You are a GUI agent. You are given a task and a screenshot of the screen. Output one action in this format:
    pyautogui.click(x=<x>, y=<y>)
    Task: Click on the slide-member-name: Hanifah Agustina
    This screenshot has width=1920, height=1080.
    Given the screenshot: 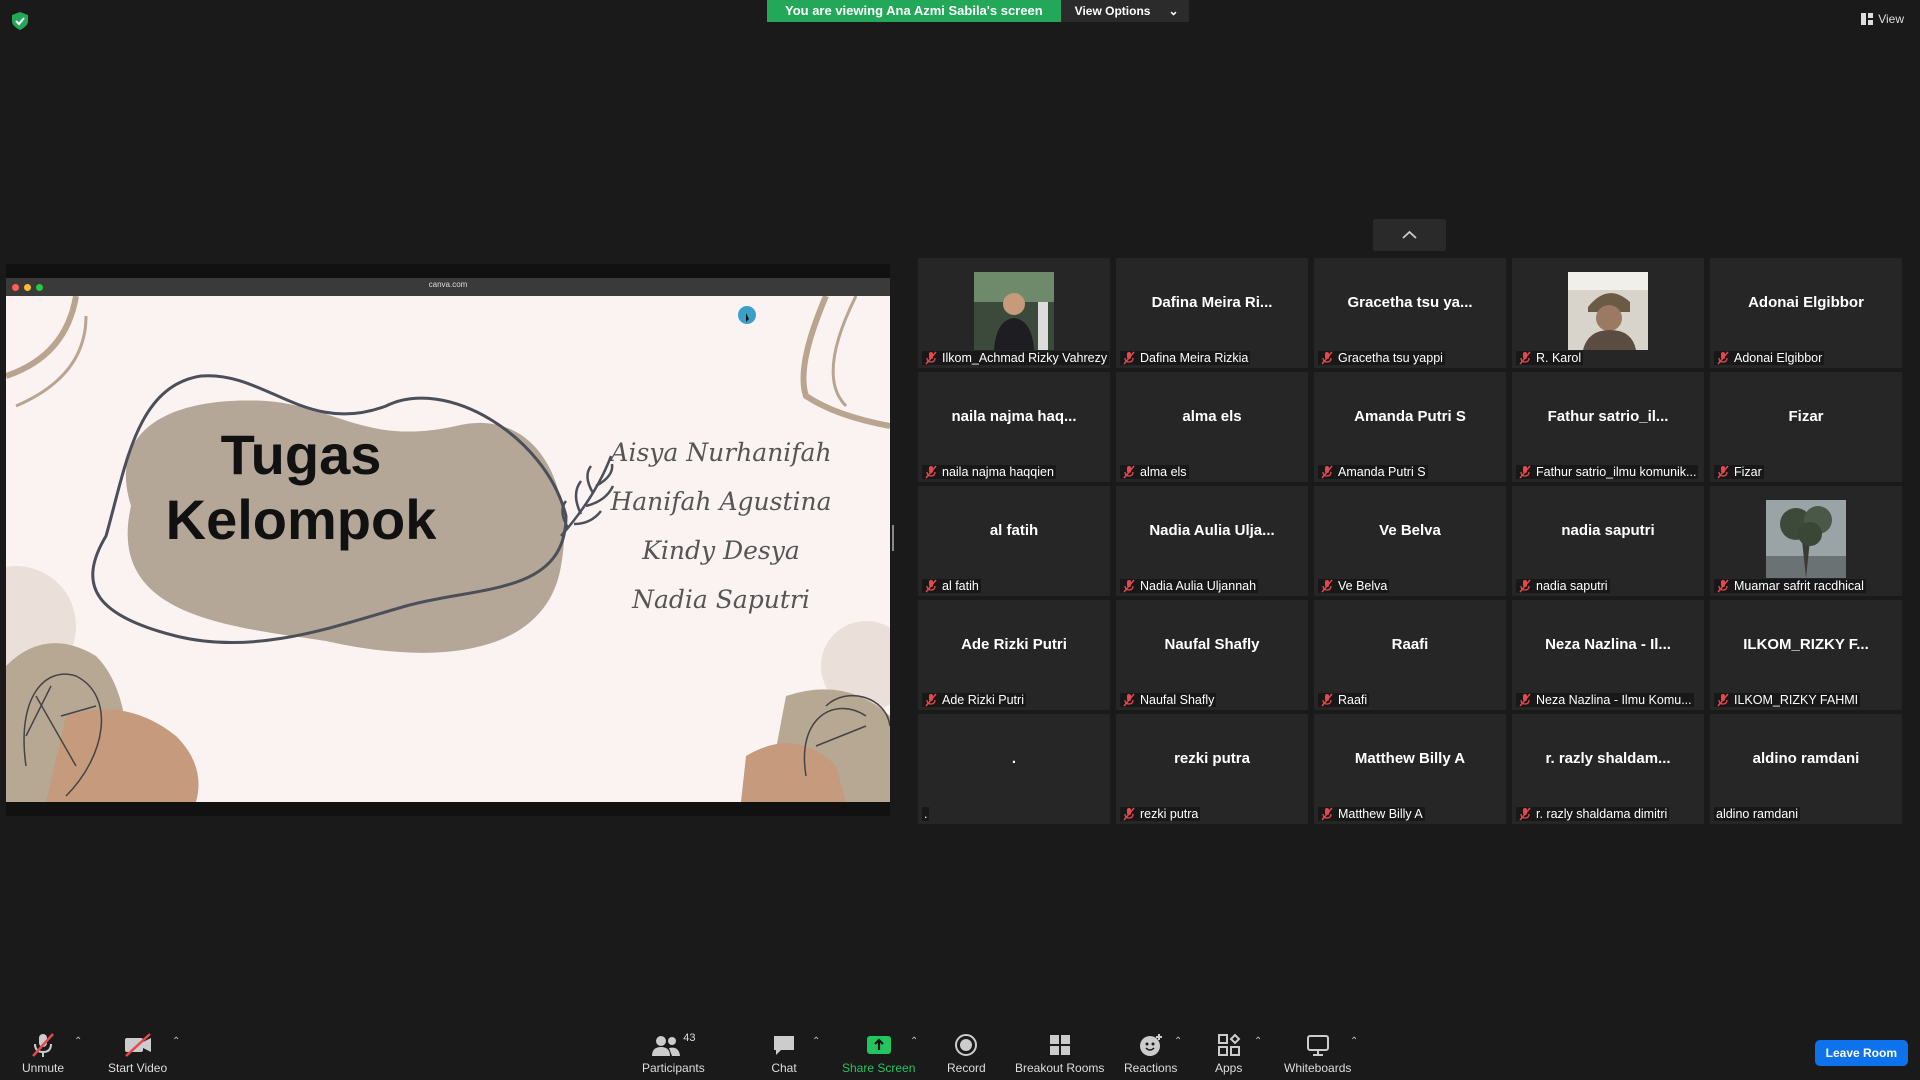 What is the action you would take?
    pyautogui.click(x=721, y=501)
    